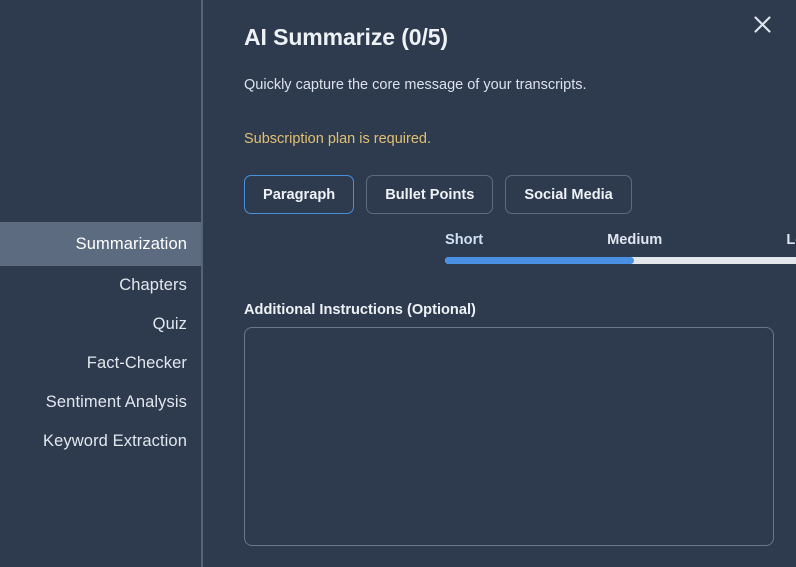 This screenshot has width=796, height=567. What do you see at coordinates (131, 244) in the screenshot?
I see `sidebar-item-label: Summarization` at bounding box center [131, 244].